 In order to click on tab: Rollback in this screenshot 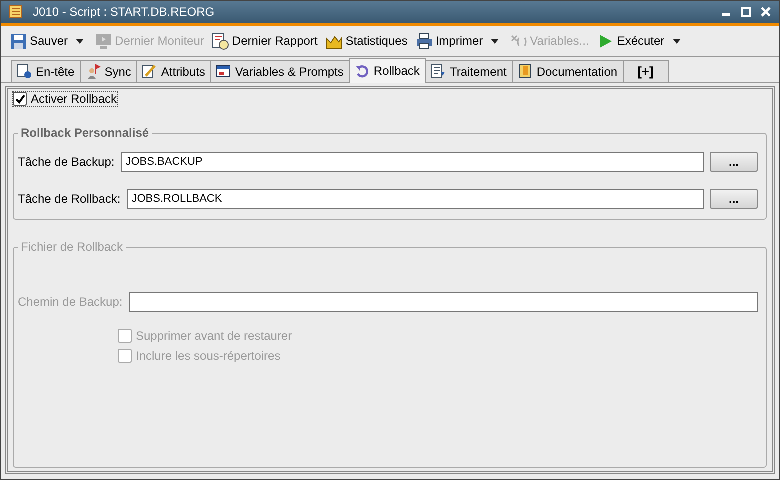, I will do `click(387, 70)`.